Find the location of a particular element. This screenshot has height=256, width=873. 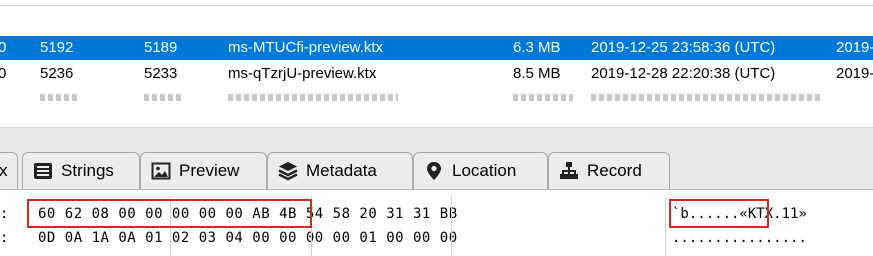

tab-hex-label: x is located at coordinates (4, 170).